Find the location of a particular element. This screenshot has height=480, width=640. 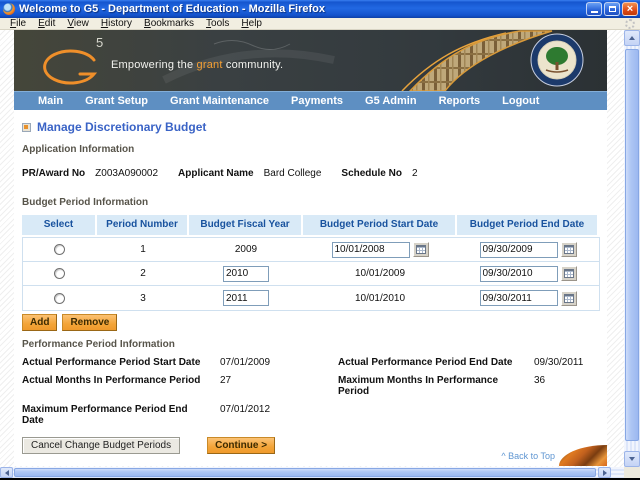

scroll-right-button is located at coordinates (604, 472).